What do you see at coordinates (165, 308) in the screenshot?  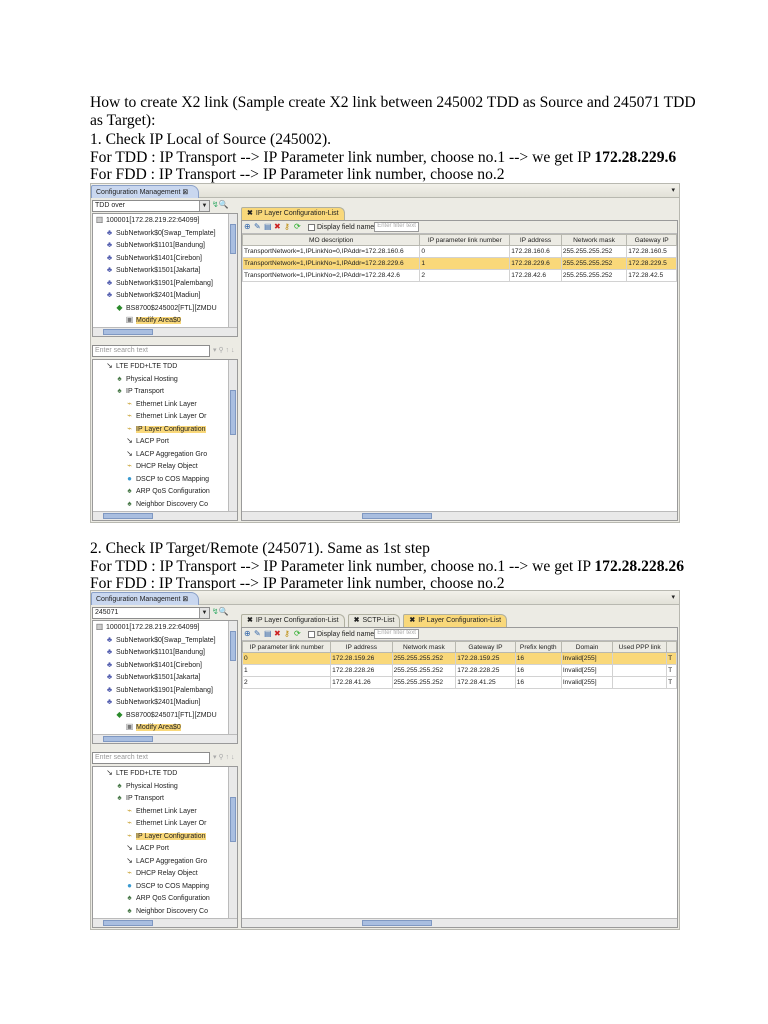 I see `tree-node: ◆ BS8700$245002[FTL][ZMDU` at bounding box center [165, 308].